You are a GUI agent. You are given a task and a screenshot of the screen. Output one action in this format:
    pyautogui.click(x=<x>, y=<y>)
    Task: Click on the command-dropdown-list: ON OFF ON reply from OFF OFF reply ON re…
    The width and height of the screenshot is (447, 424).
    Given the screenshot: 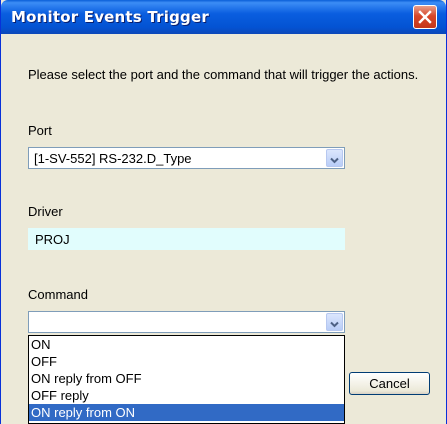 What is the action you would take?
    pyautogui.click(x=186, y=379)
    